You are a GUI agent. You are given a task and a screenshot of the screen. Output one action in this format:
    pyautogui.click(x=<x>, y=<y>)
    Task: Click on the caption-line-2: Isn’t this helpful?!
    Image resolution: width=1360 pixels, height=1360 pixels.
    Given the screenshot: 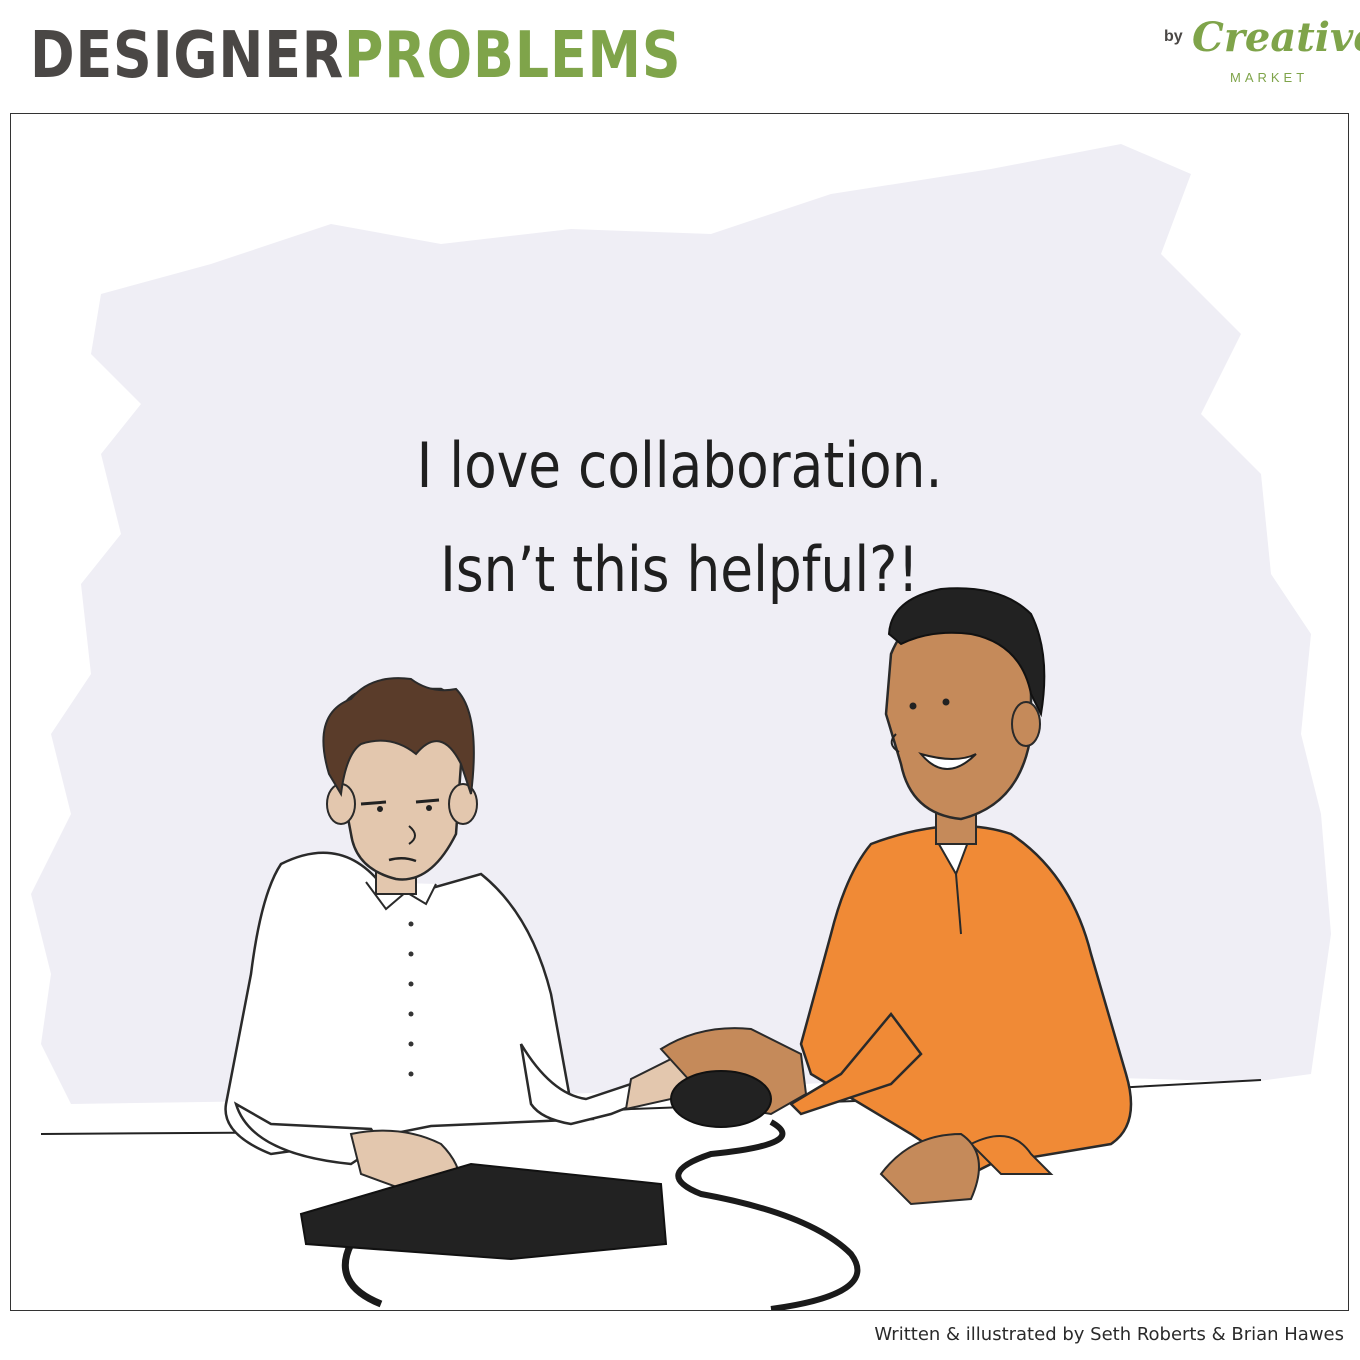 What is the action you would take?
    pyautogui.click(x=679, y=569)
    